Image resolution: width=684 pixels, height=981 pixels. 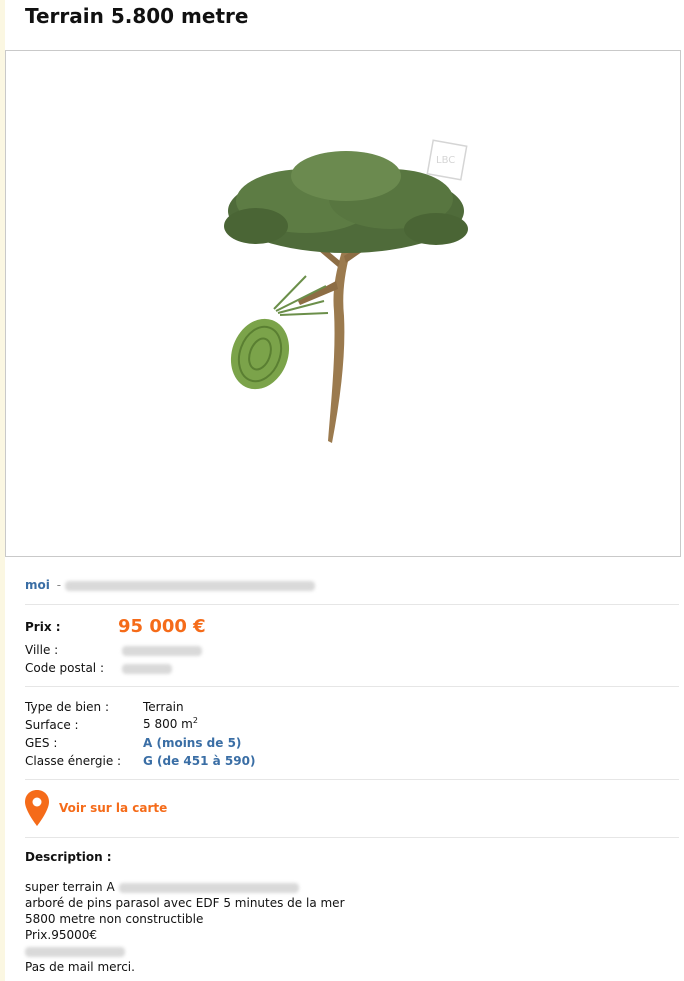 I want to click on description-title: Description :, so click(x=68, y=857).